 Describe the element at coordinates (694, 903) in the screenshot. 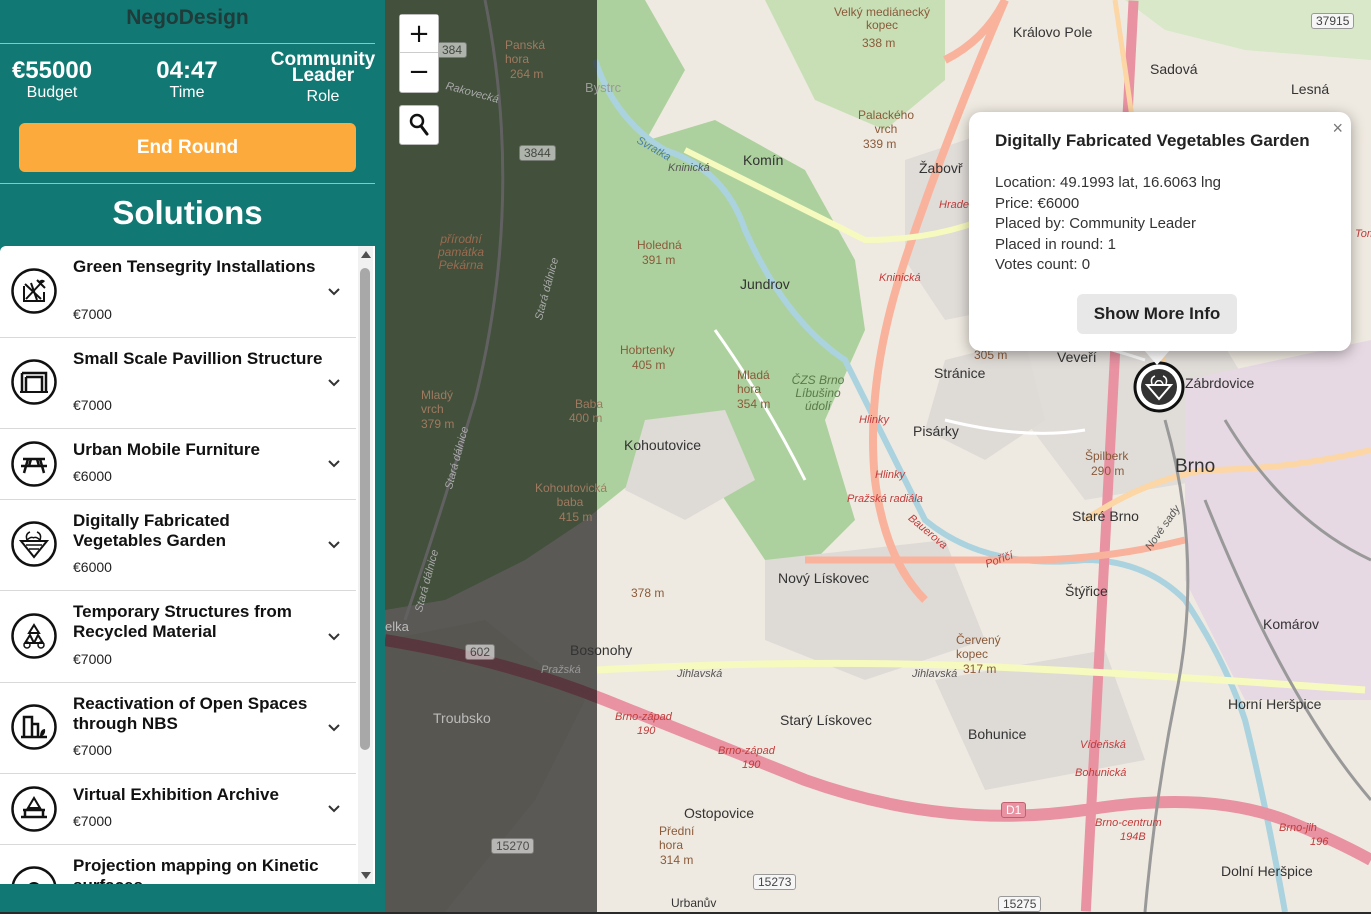

I see `map-label: Urbanův` at that location.